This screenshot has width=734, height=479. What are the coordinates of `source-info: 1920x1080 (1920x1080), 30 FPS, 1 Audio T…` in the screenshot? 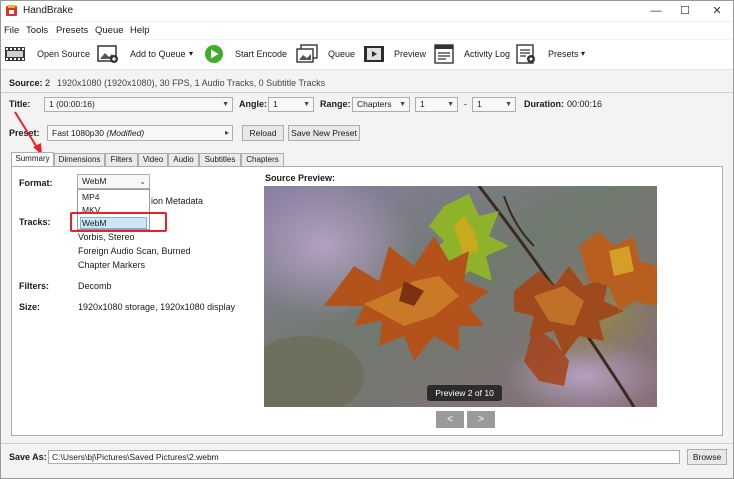 It's located at (191, 83).